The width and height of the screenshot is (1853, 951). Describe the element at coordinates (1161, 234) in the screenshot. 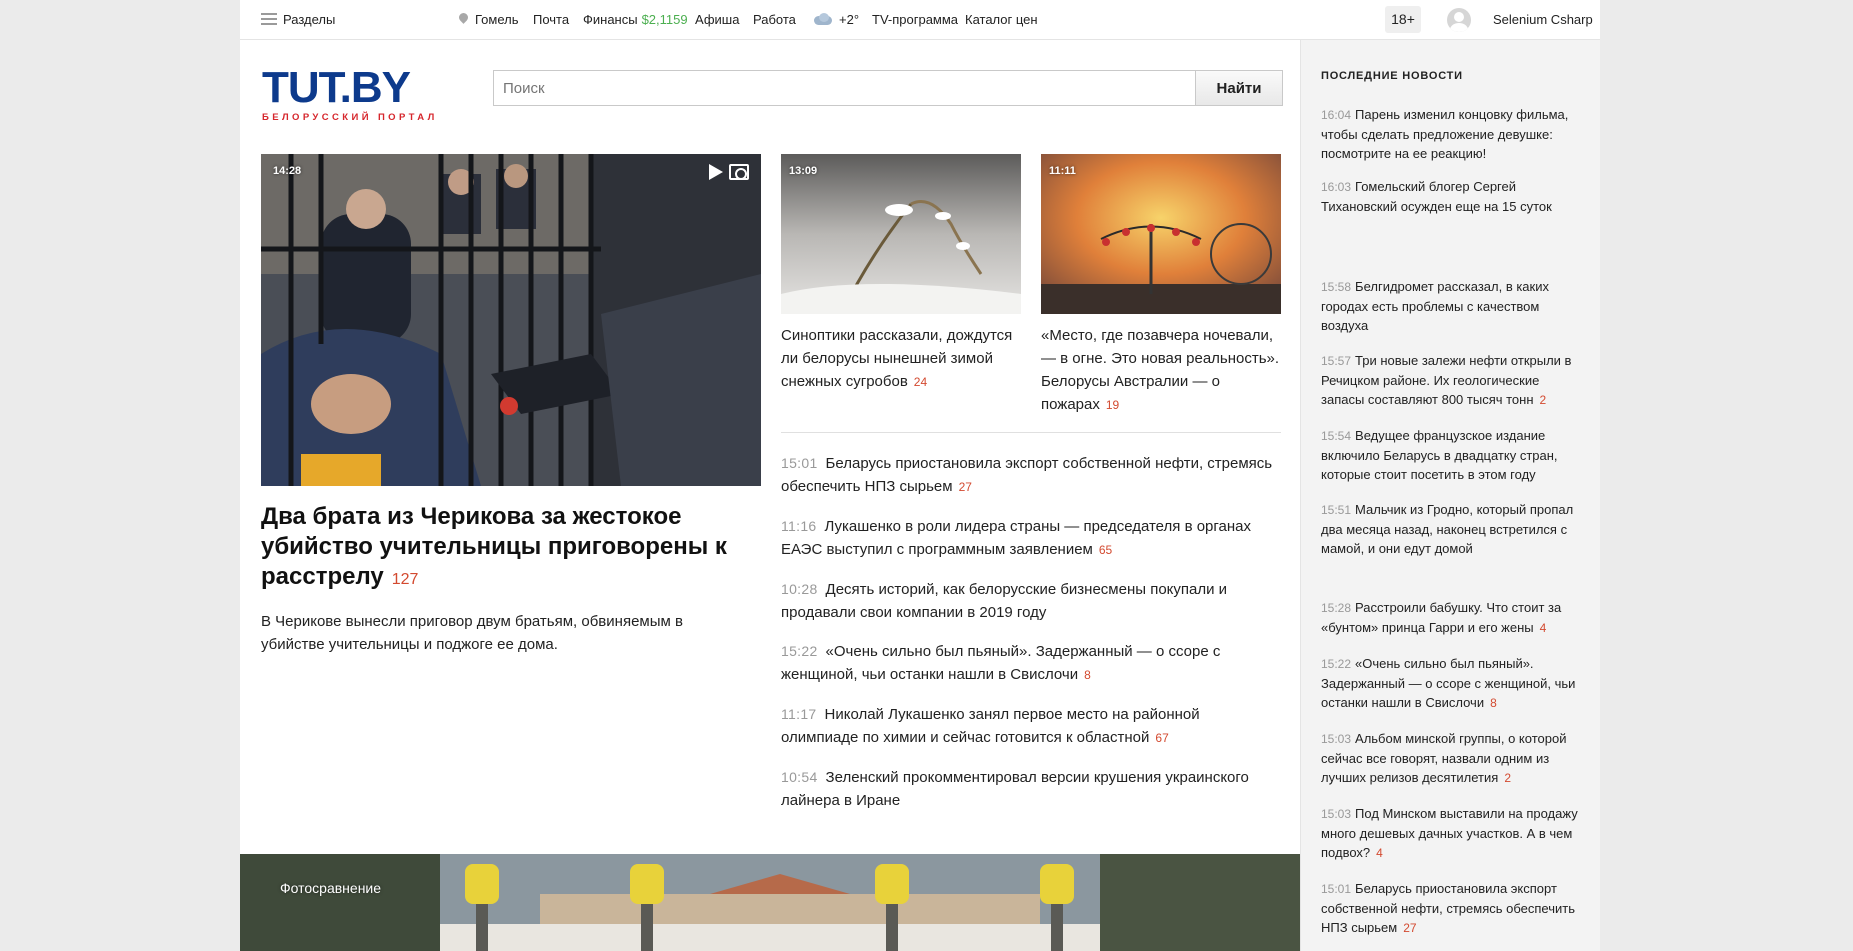

I see `teaser-image-fire: 11:11` at that location.